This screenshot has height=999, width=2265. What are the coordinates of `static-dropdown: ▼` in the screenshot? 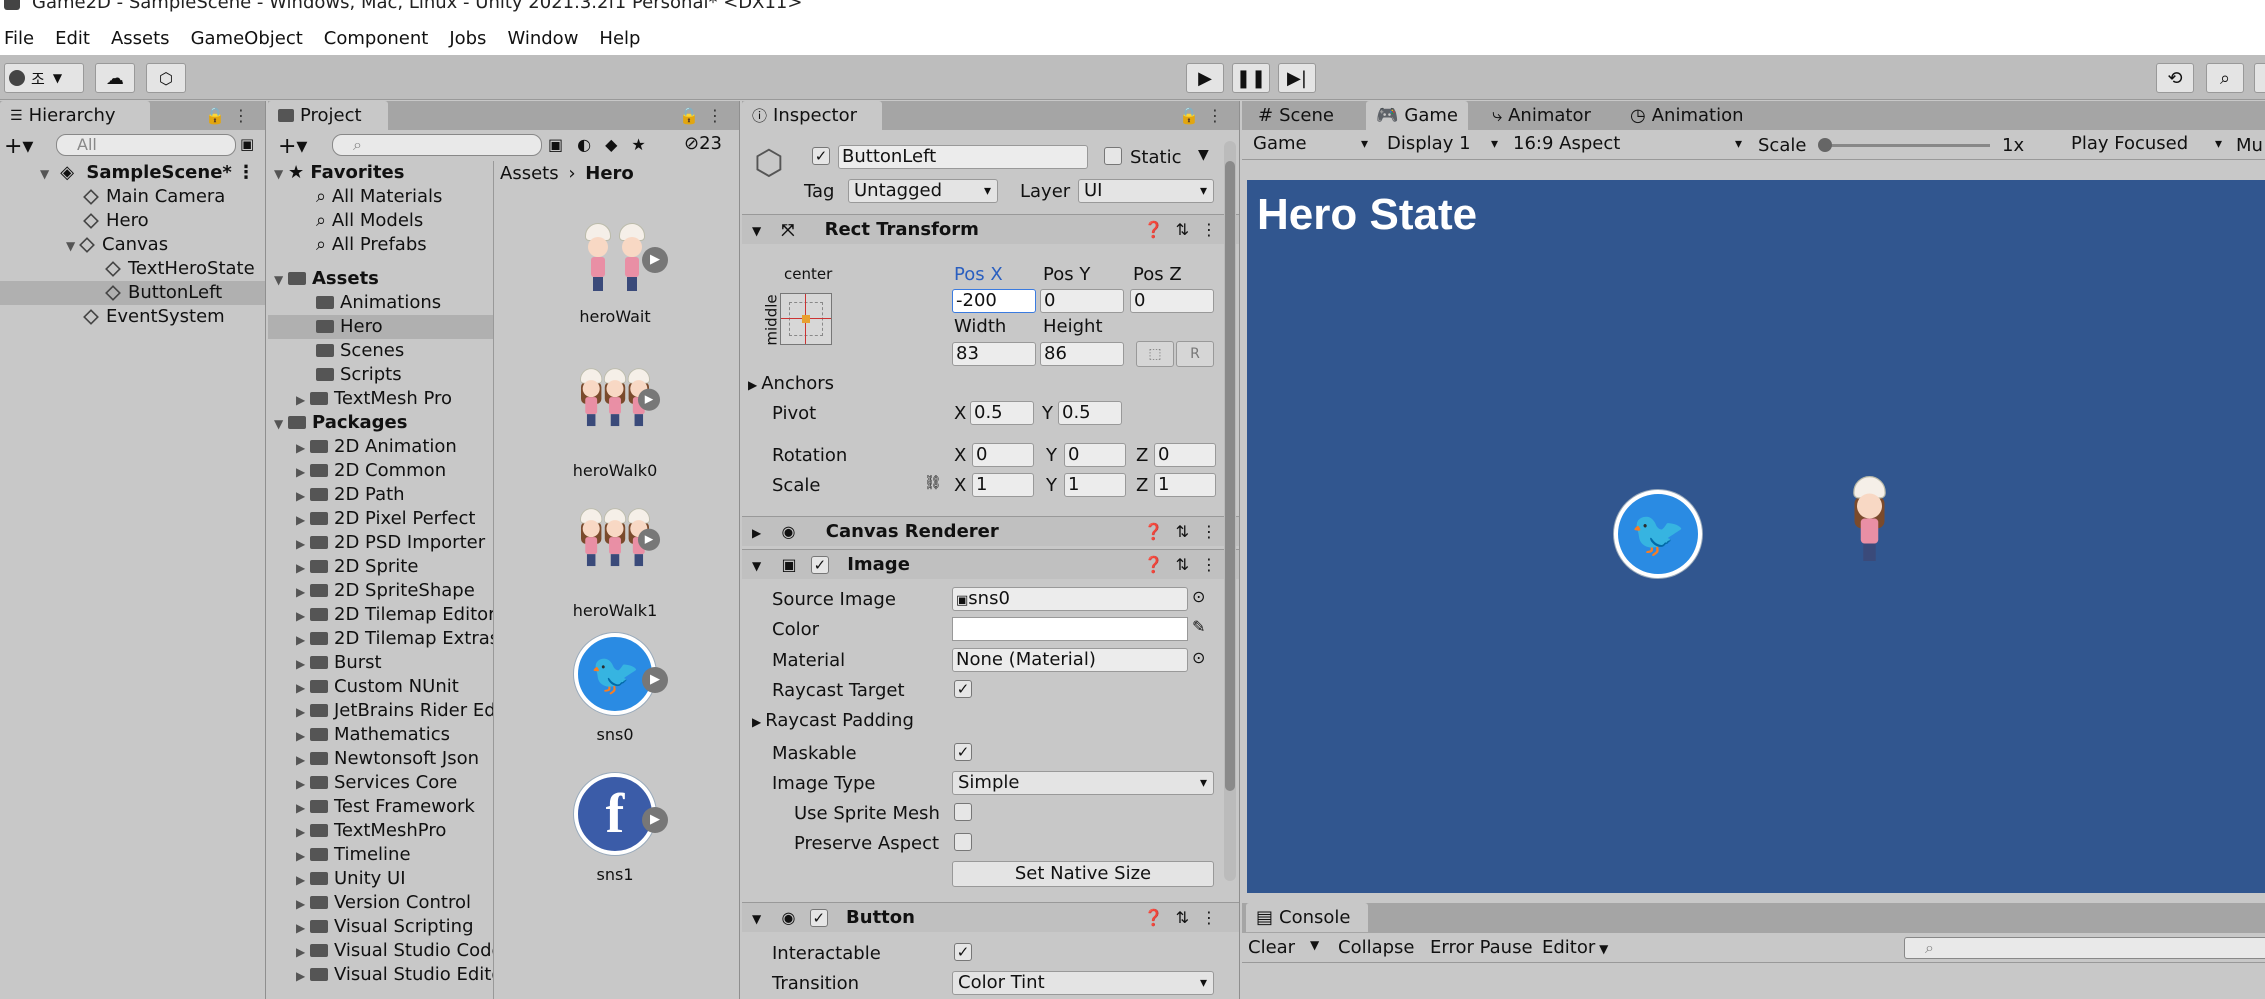 It's located at (1203, 155).